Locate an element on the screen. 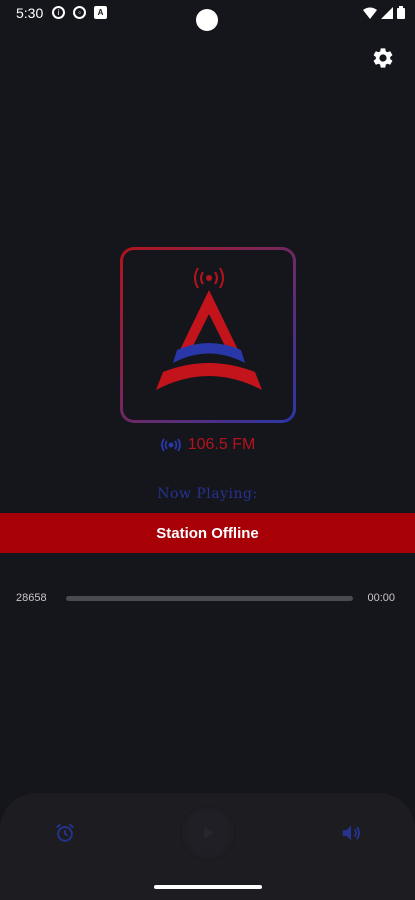 The width and height of the screenshot is (415, 900). broadcast-icon is located at coordinates (170, 445).